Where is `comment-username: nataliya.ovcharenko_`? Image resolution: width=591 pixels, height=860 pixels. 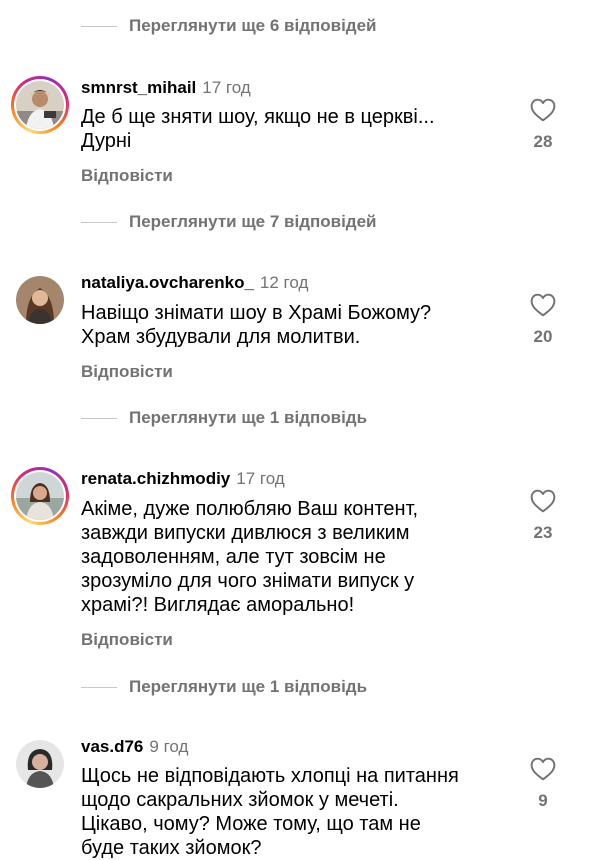 comment-username: nataliya.ovcharenko_ is located at coordinates (167, 283).